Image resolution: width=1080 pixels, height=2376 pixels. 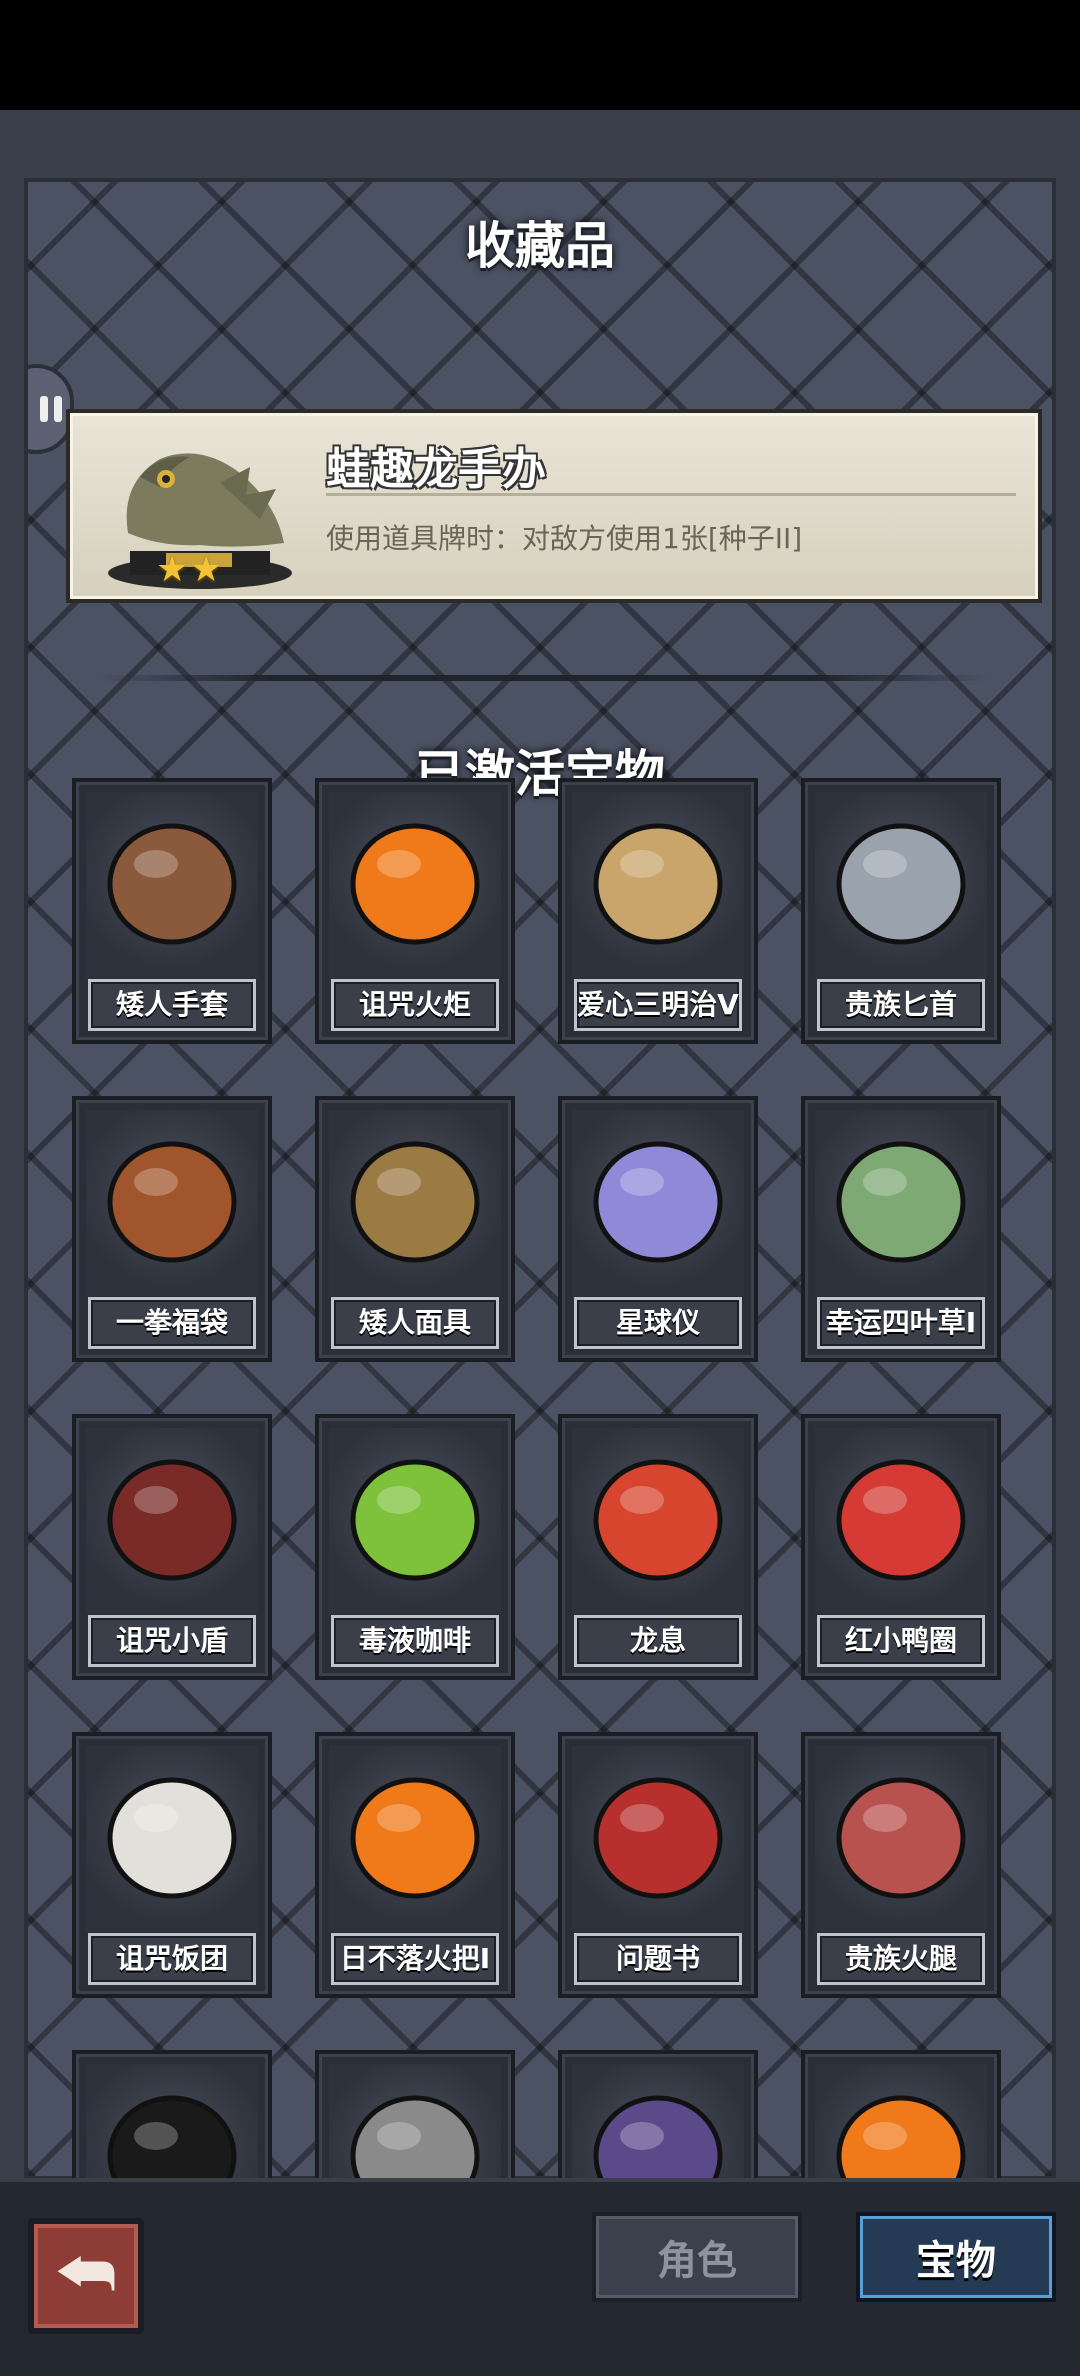 I want to click on red-duck-ring-icon, so click(x=901, y=1521).